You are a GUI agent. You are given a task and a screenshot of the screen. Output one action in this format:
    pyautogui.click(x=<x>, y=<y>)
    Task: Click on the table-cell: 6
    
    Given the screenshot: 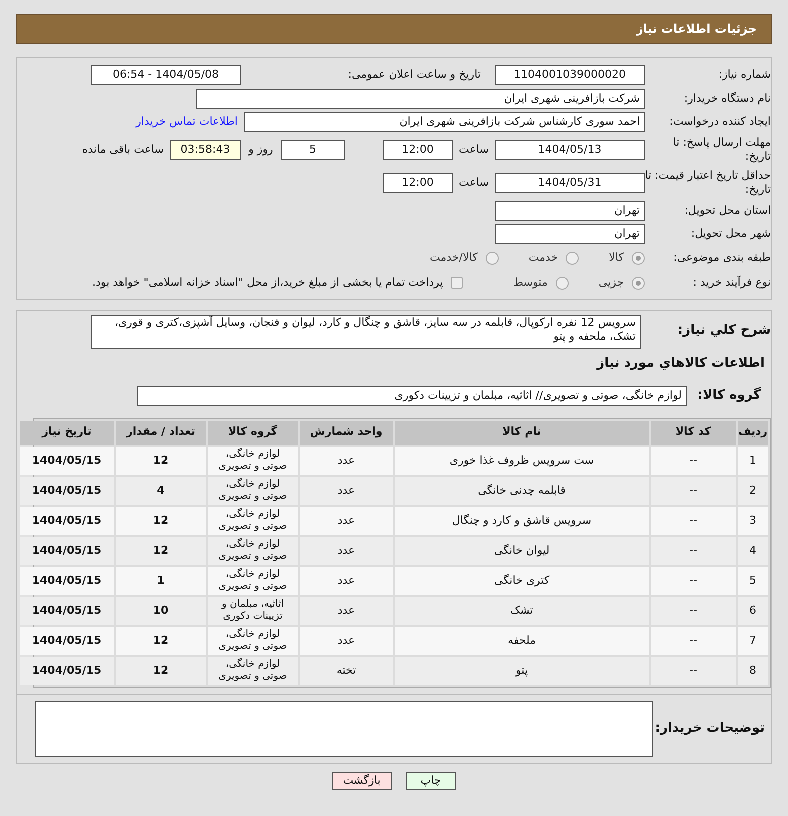 What is the action you would take?
    pyautogui.click(x=753, y=610)
    